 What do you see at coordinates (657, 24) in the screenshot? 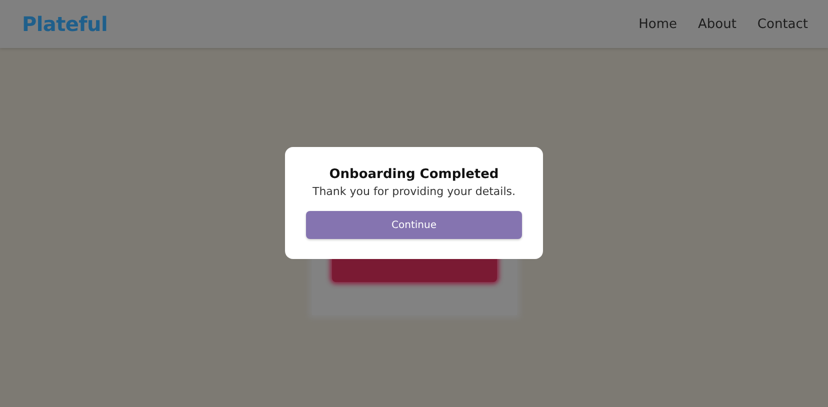
I see `nav-link: Home` at bounding box center [657, 24].